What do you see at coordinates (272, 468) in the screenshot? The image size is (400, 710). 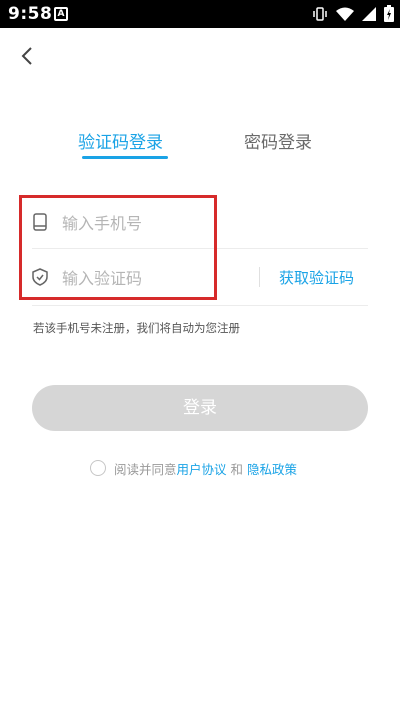 I see `privacy-policy-link: 隐私政策` at bounding box center [272, 468].